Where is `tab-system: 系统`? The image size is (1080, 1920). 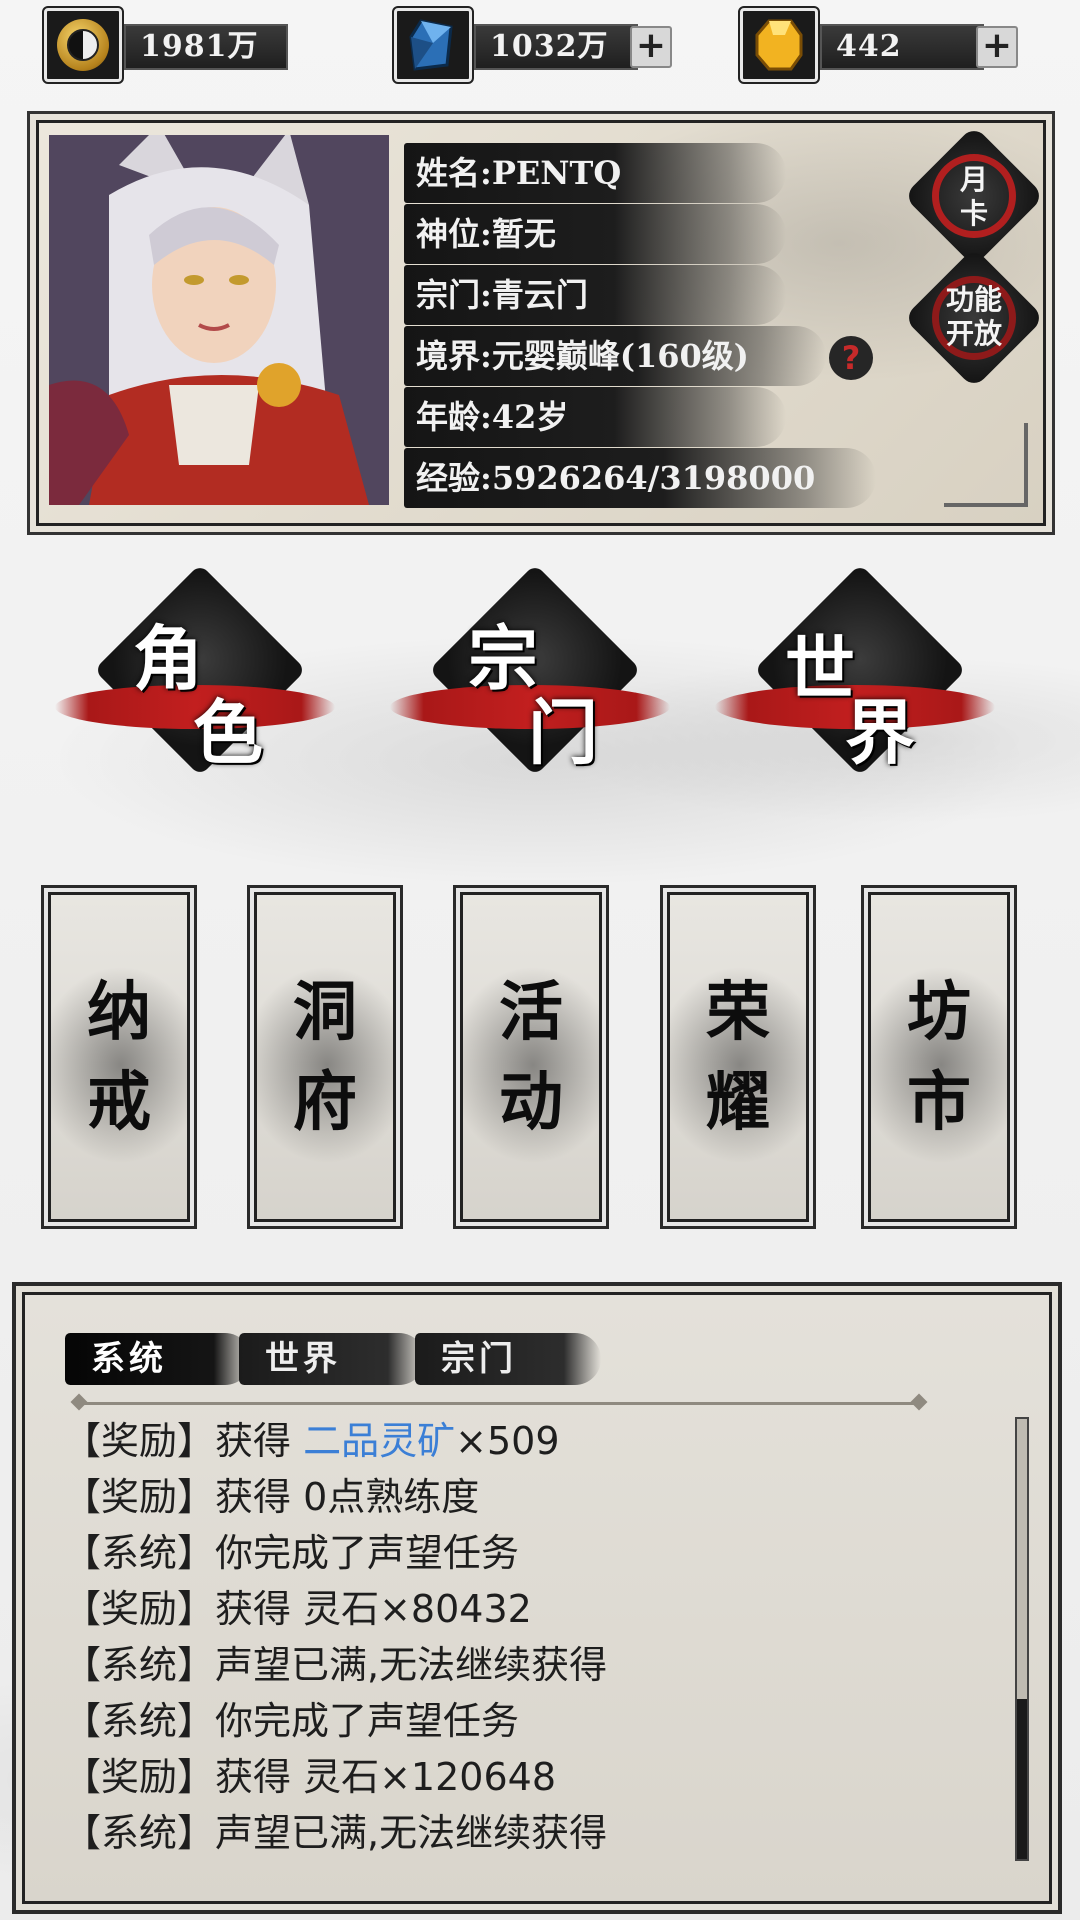
tab-system: 系统 is located at coordinates (158, 1359).